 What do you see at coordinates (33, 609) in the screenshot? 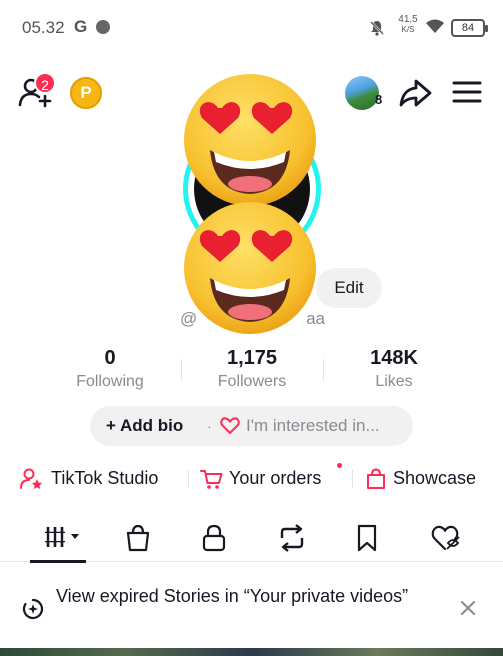
I see `story-add-icon` at bounding box center [33, 609].